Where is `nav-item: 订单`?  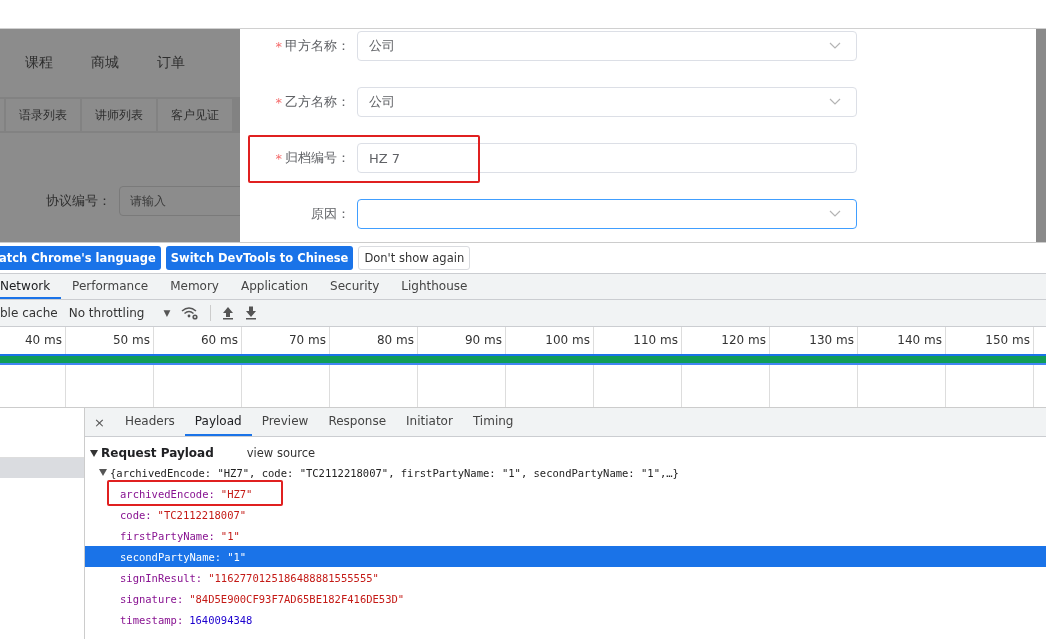 nav-item: 订单 is located at coordinates (171, 63).